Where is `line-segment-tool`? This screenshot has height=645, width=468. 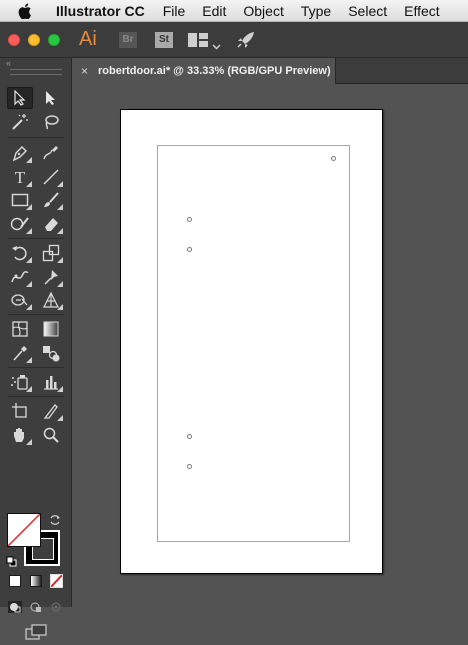
line-segment-tool is located at coordinates (51, 177).